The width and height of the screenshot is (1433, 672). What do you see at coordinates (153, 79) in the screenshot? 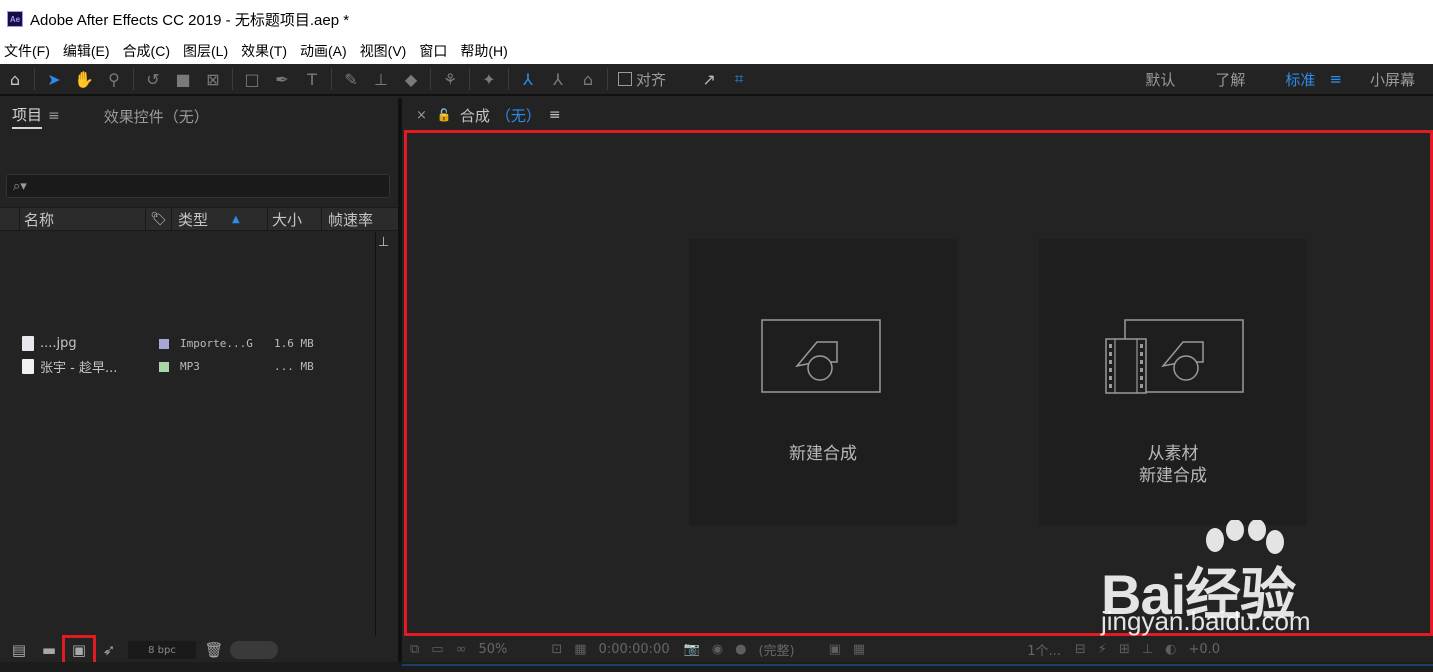
I see `rotation-tool-icon: ↺` at bounding box center [153, 79].